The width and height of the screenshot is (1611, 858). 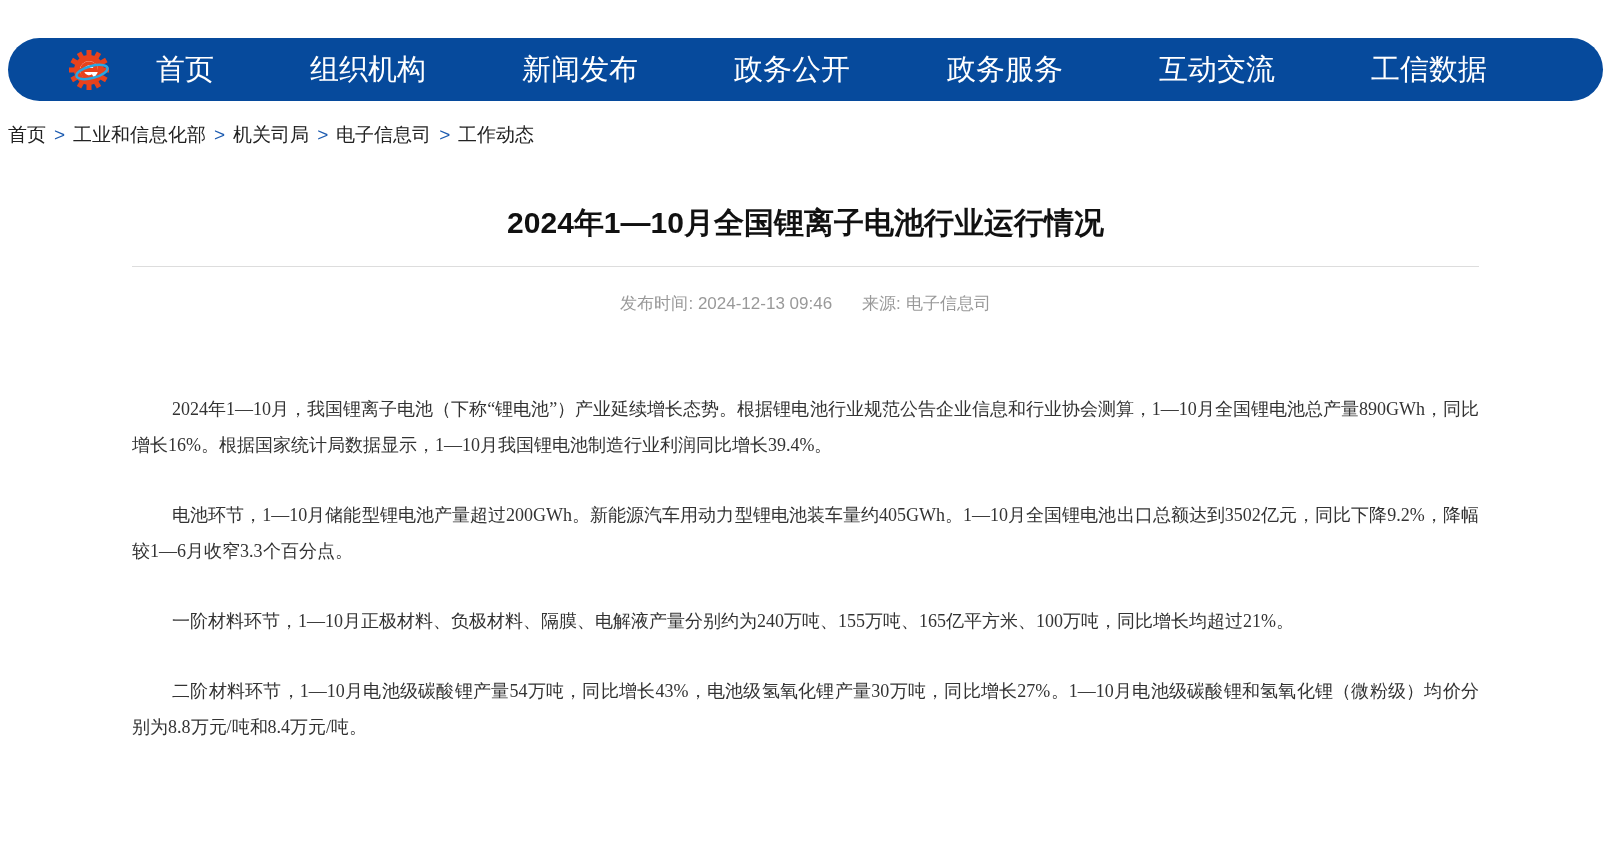 I want to click on meta-text: 来源: 电子信息司, so click(x=926, y=304).